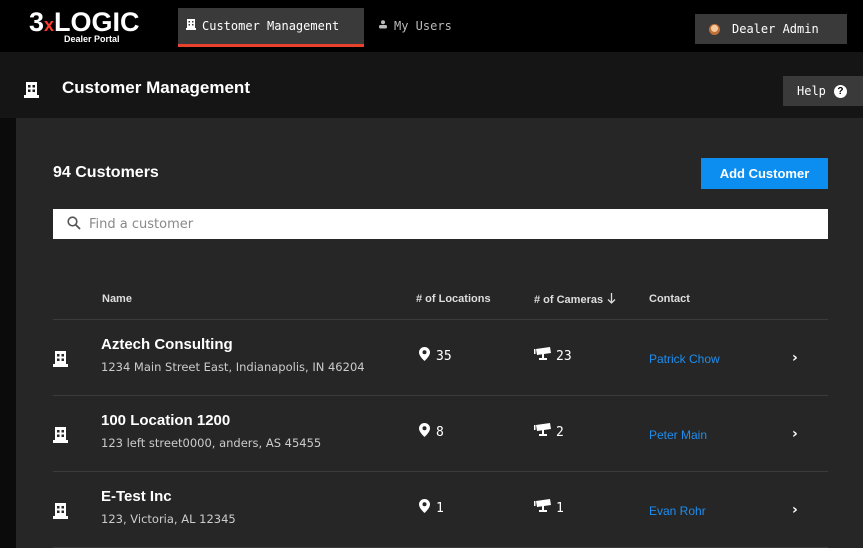 This screenshot has width=863, height=548. I want to click on customer-count: 94 Customers, so click(106, 172).